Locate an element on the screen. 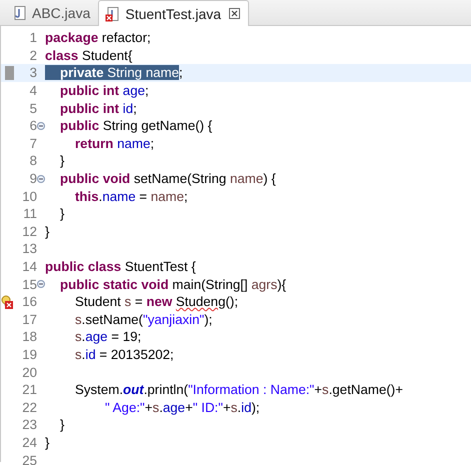 This screenshot has width=471, height=465. code-line: return name; is located at coordinates (114, 143).